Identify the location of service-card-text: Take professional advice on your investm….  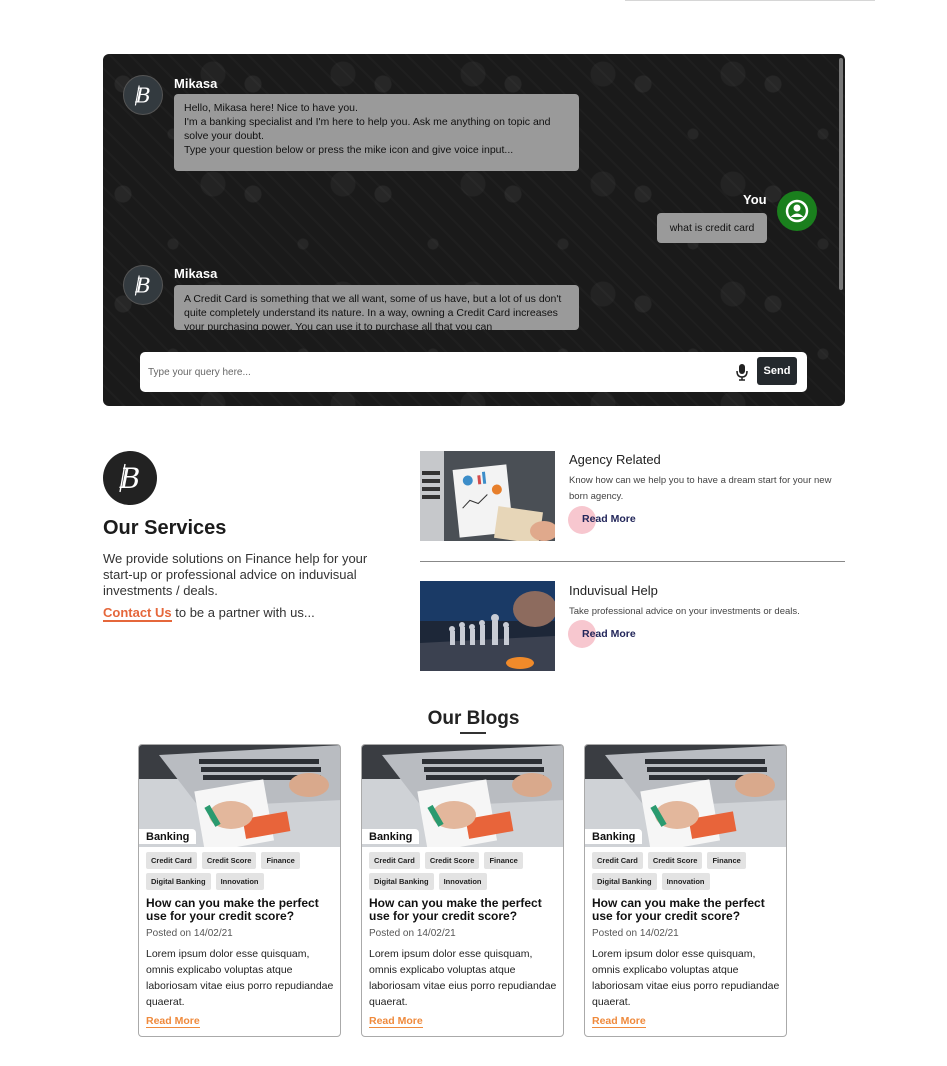
(684, 611).